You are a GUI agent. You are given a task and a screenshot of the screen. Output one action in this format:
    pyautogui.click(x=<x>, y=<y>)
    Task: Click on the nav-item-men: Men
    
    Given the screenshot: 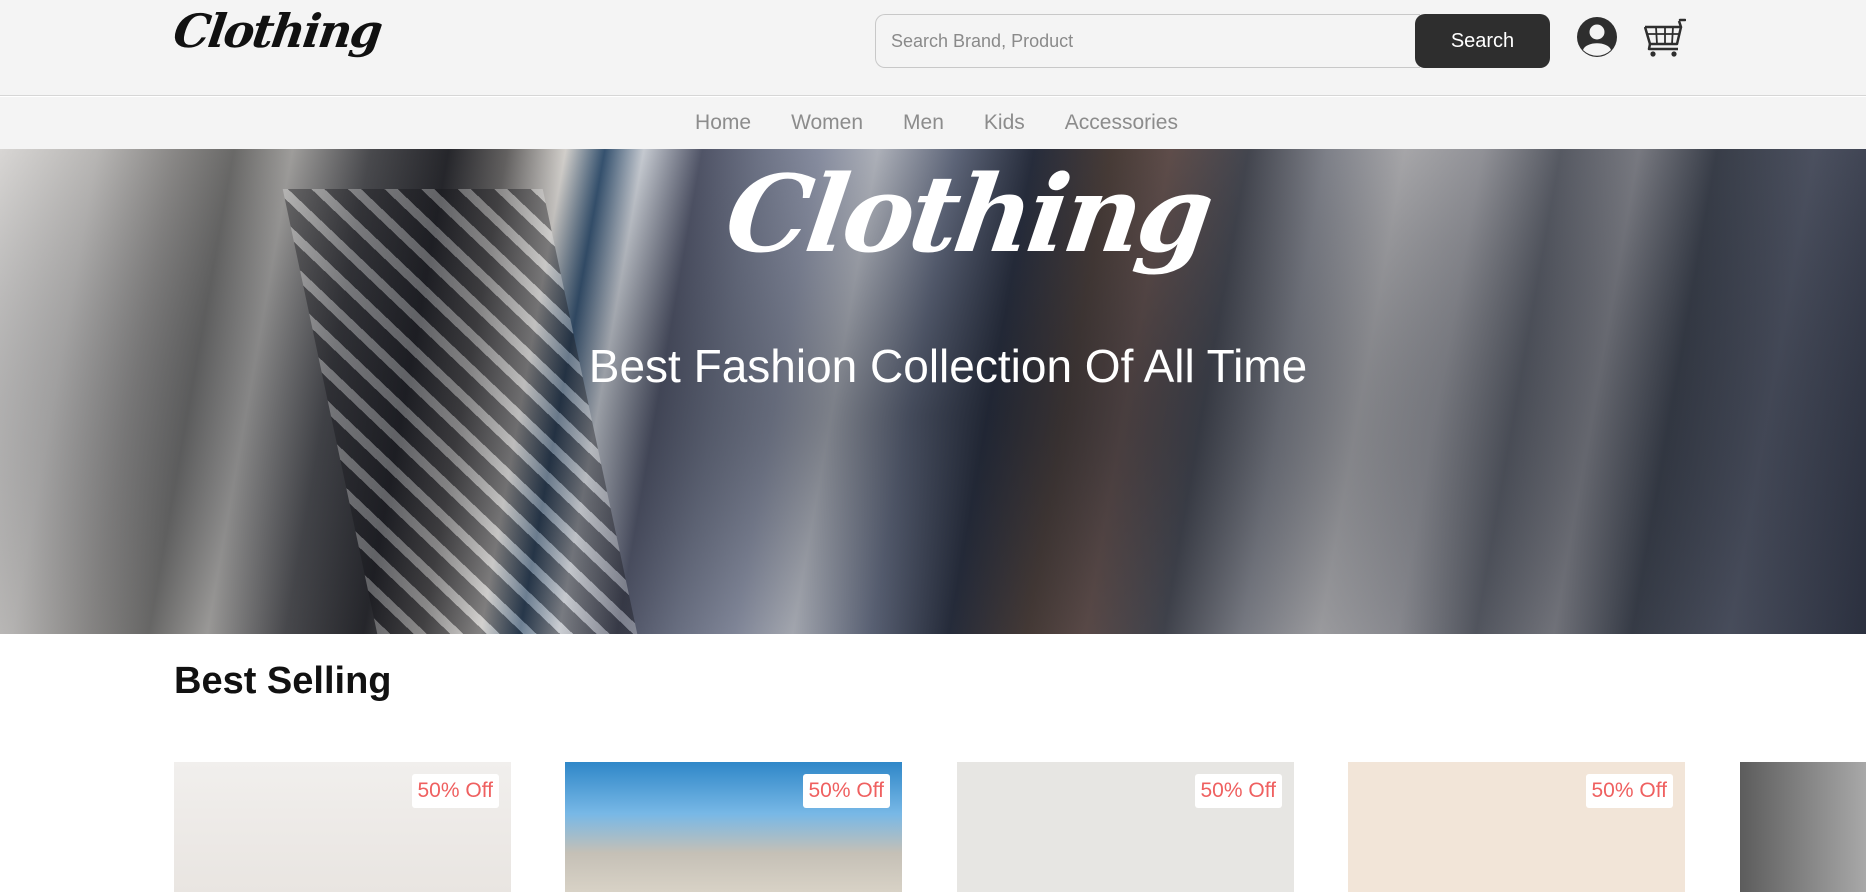 What is the action you would take?
    pyautogui.click(x=923, y=123)
    